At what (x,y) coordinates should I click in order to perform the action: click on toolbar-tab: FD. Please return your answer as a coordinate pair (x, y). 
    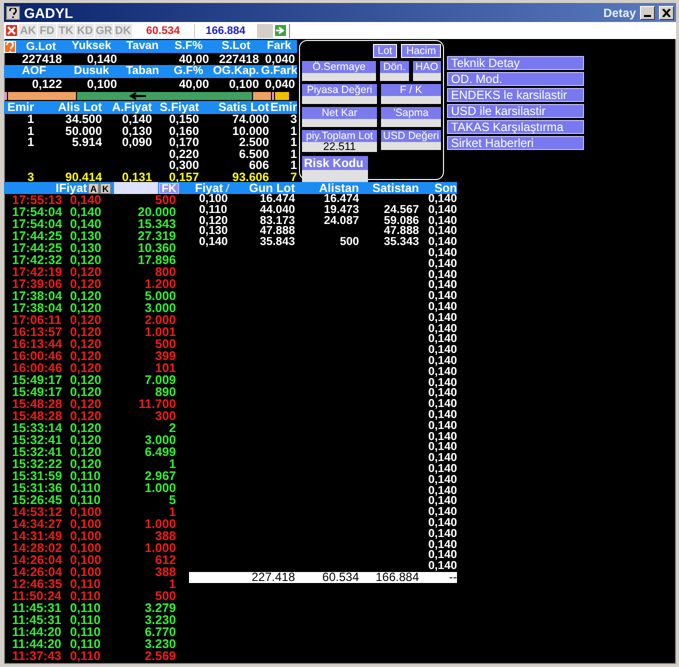
    Looking at the image, I should click on (47, 31).